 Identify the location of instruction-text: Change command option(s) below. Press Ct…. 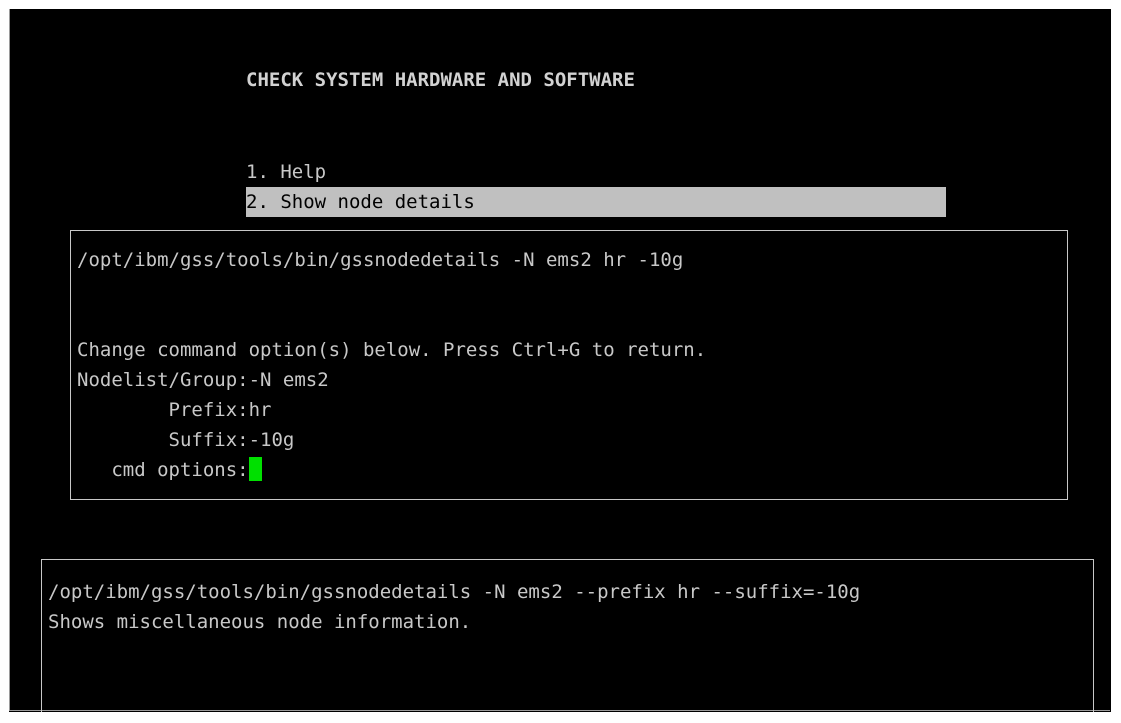
(392, 350).